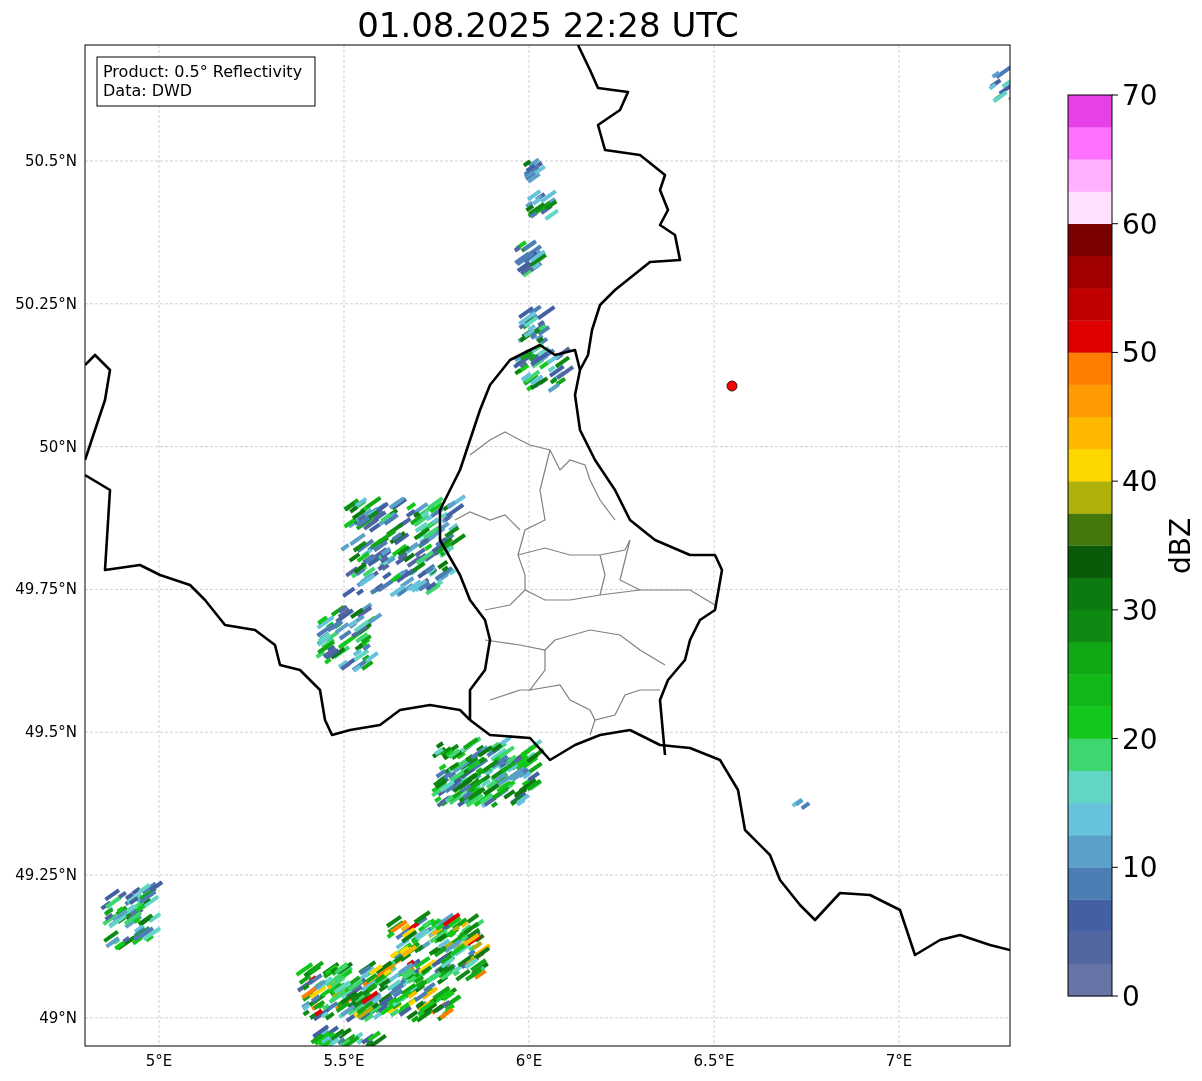  What do you see at coordinates (1140, 353) in the screenshot?
I see `colorbar-tick-label: 50` at bounding box center [1140, 353].